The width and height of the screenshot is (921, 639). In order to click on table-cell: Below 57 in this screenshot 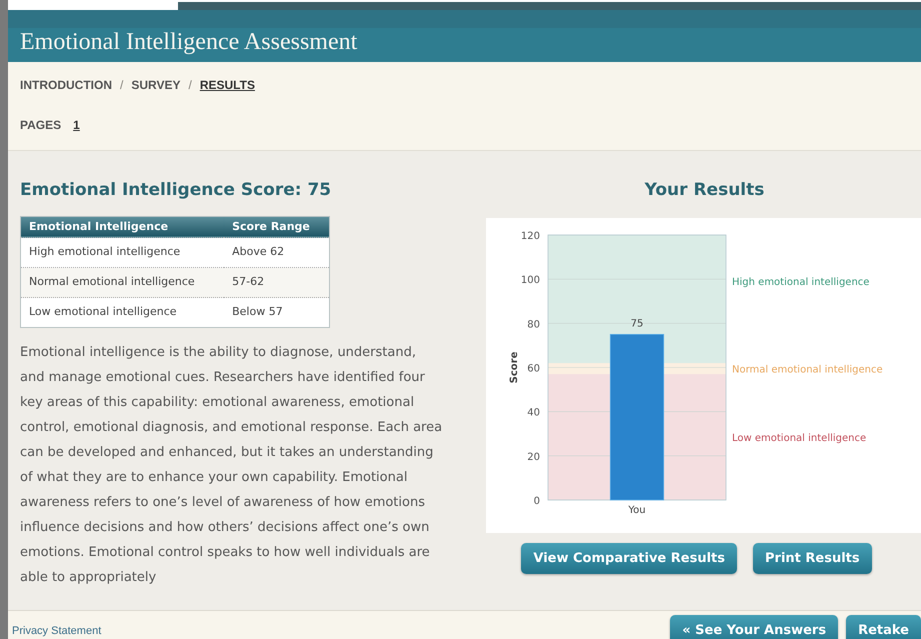, I will do `click(277, 313)`.